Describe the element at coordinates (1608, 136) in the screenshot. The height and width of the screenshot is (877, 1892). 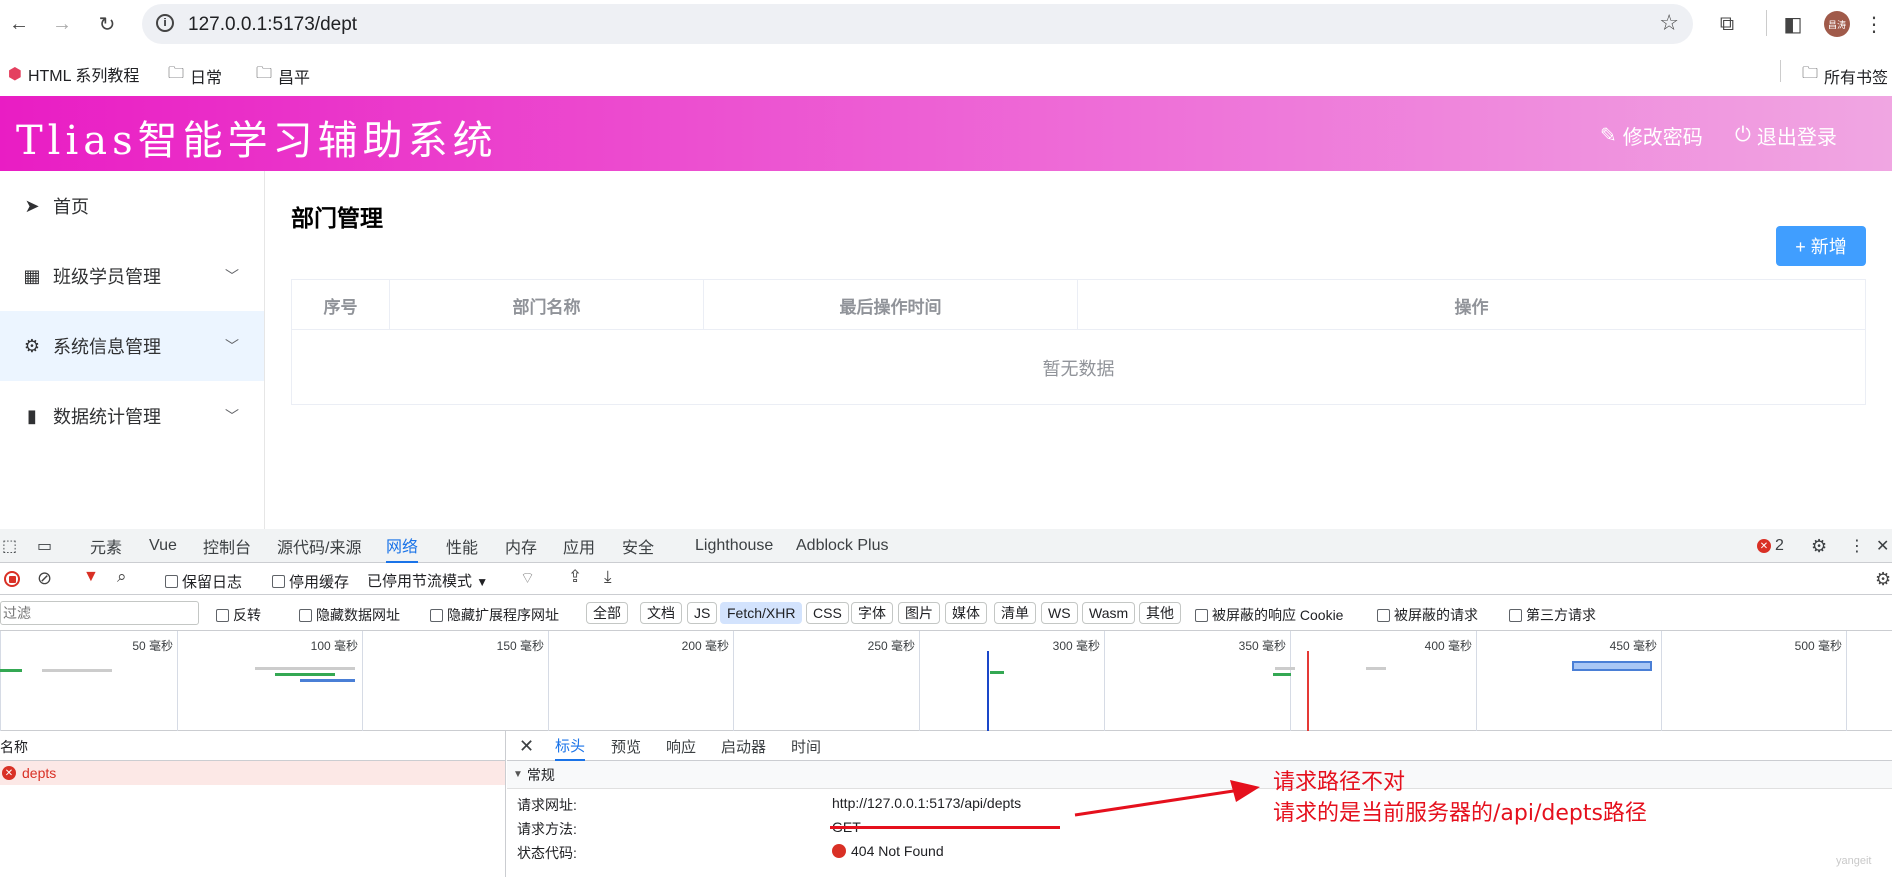
I see `edit-icon: ✎` at that location.